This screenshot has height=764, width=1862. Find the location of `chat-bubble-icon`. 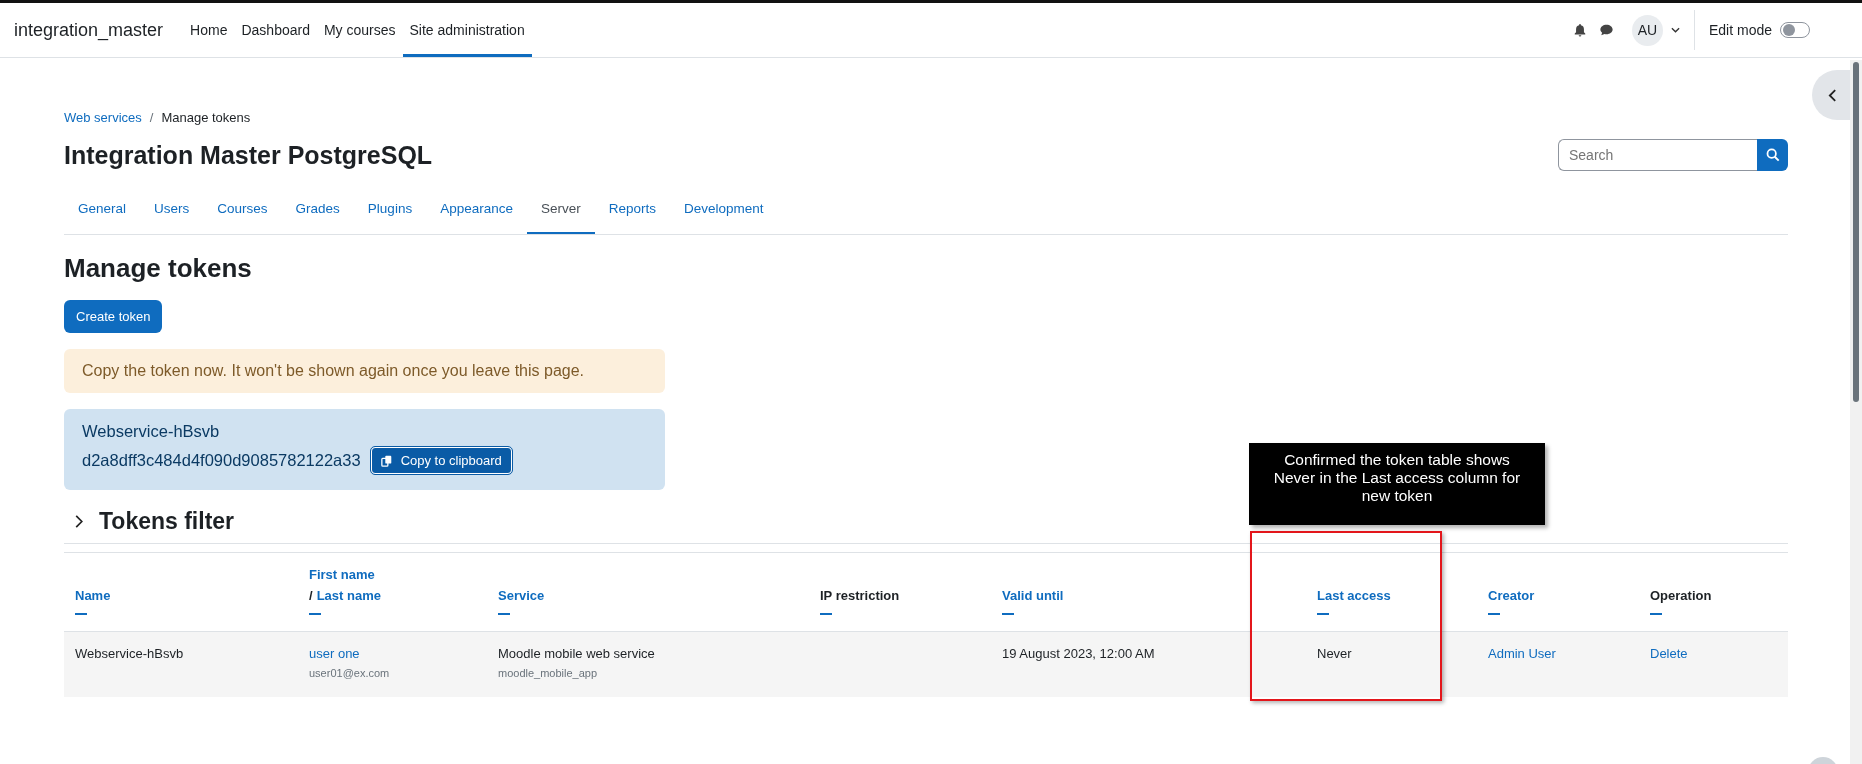

chat-bubble-icon is located at coordinates (1606, 30).